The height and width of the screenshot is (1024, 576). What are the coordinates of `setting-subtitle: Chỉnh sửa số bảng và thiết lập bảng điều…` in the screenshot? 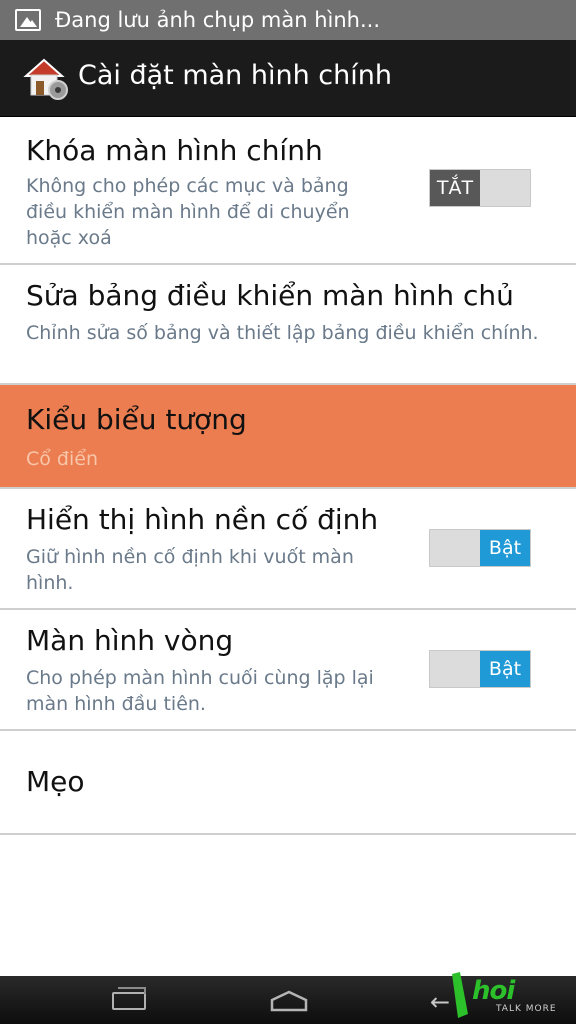 It's located at (282, 333).